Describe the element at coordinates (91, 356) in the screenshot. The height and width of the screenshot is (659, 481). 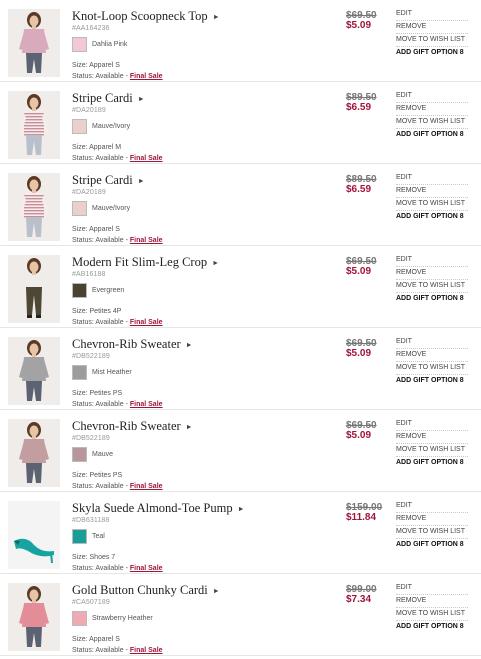
I see `product-sku: #DB522189` at that location.